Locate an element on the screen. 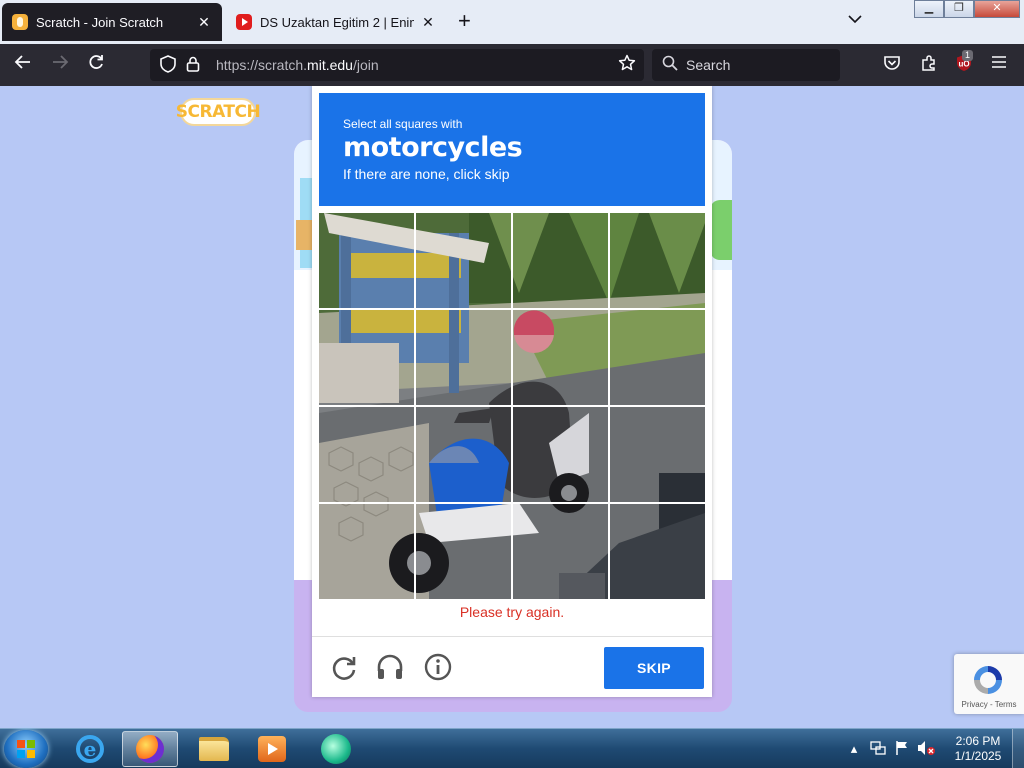  captcha-tile-r1-c4 is located at coordinates (657, 260).